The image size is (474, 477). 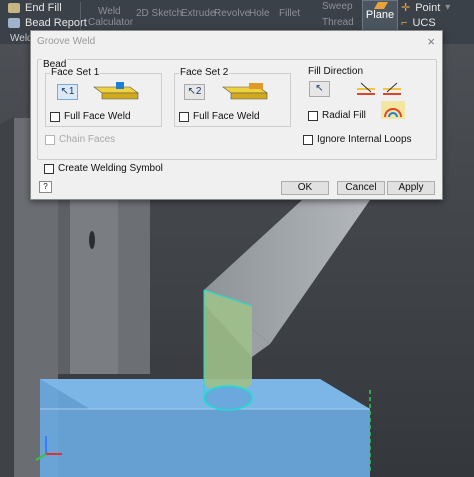 I want to click on point-dropdown-icon: ▾, so click(x=447, y=7).